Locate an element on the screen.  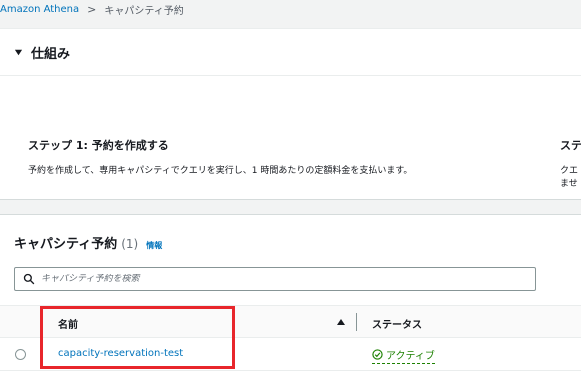
status-badge: アクティブ is located at coordinates (403, 355).